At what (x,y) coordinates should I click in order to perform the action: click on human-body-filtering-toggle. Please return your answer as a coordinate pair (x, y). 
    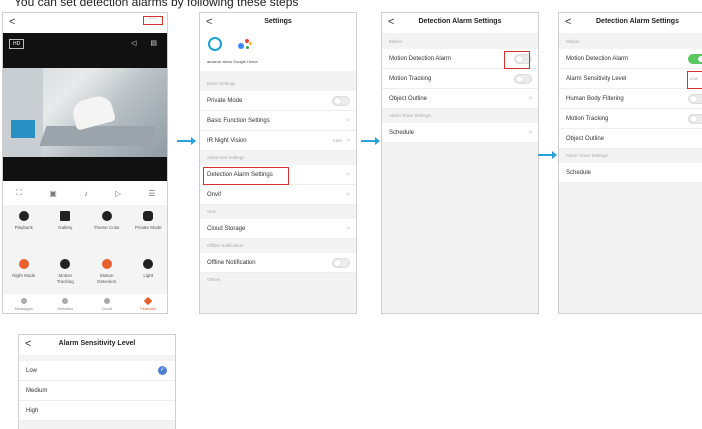
    Looking at the image, I should click on (695, 99).